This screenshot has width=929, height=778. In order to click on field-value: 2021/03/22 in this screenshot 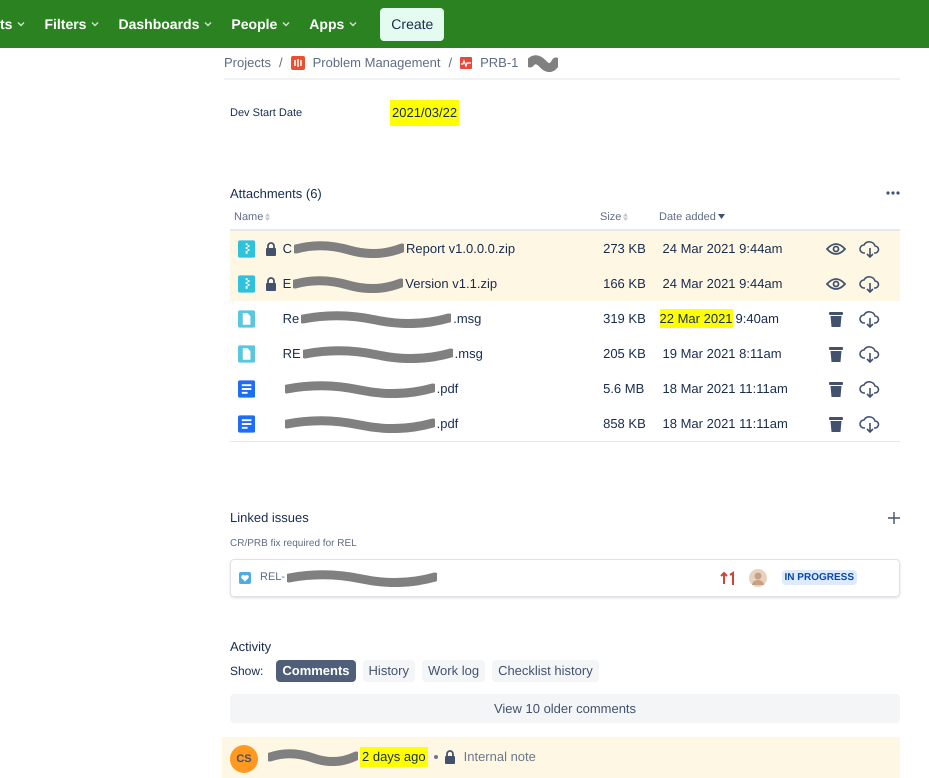, I will do `click(425, 113)`.